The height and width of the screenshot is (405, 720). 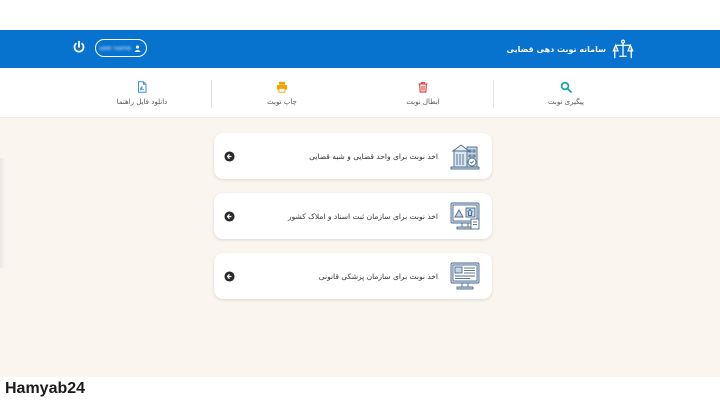 I want to click on document-icon, so click(x=142, y=86).